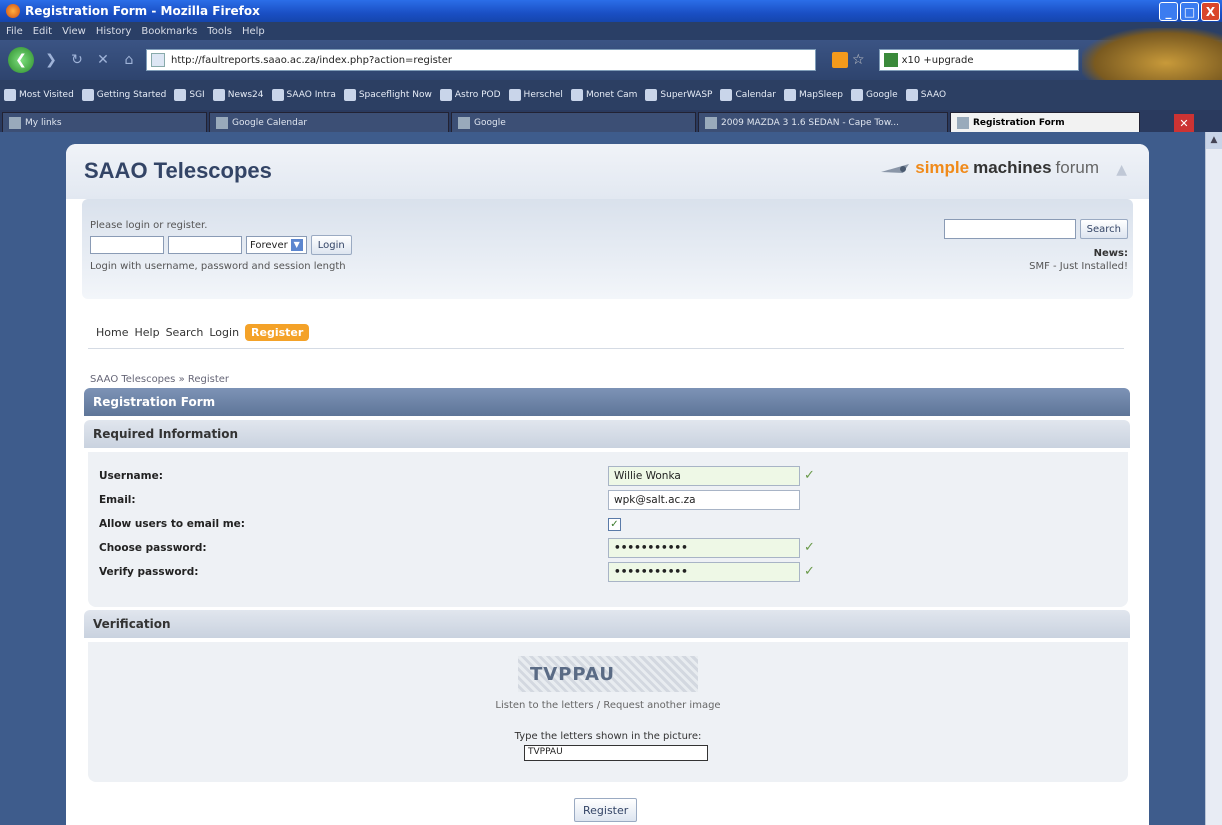 The image size is (1222, 825). What do you see at coordinates (809, 475) in the screenshot?
I see `username-valid-icon: ✓` at bounding box center [809, 475].